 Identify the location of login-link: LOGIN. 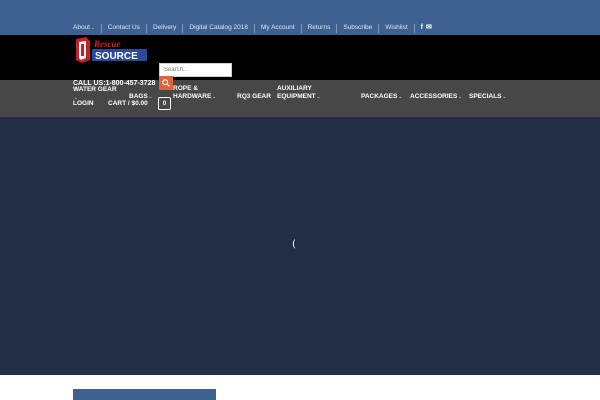
(83, 104).